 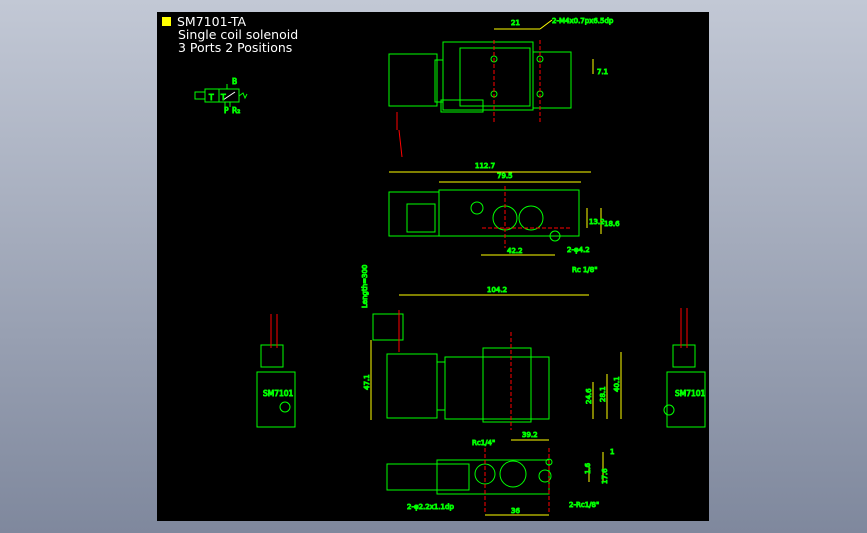 I want to click on dim-24-6: 24.6, so click(x=589, y=396).